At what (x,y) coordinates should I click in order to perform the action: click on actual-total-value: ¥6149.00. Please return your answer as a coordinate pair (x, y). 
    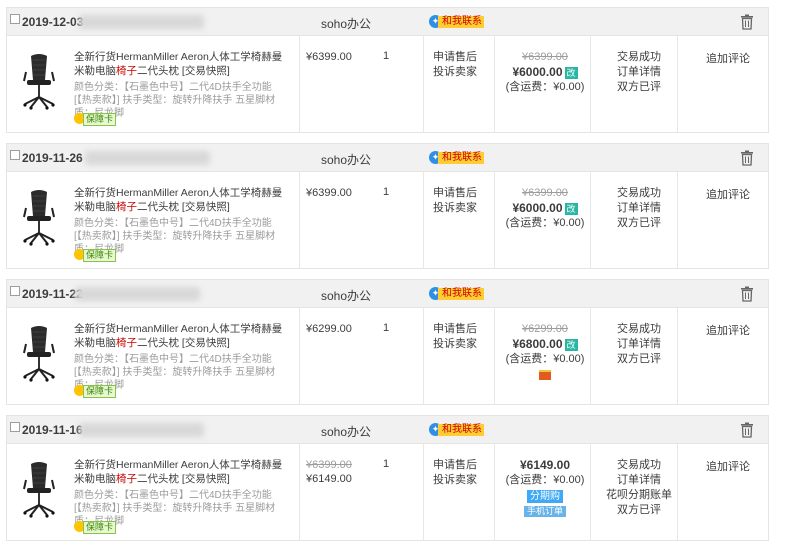
    Looking at the image, I should click on (545, 465).